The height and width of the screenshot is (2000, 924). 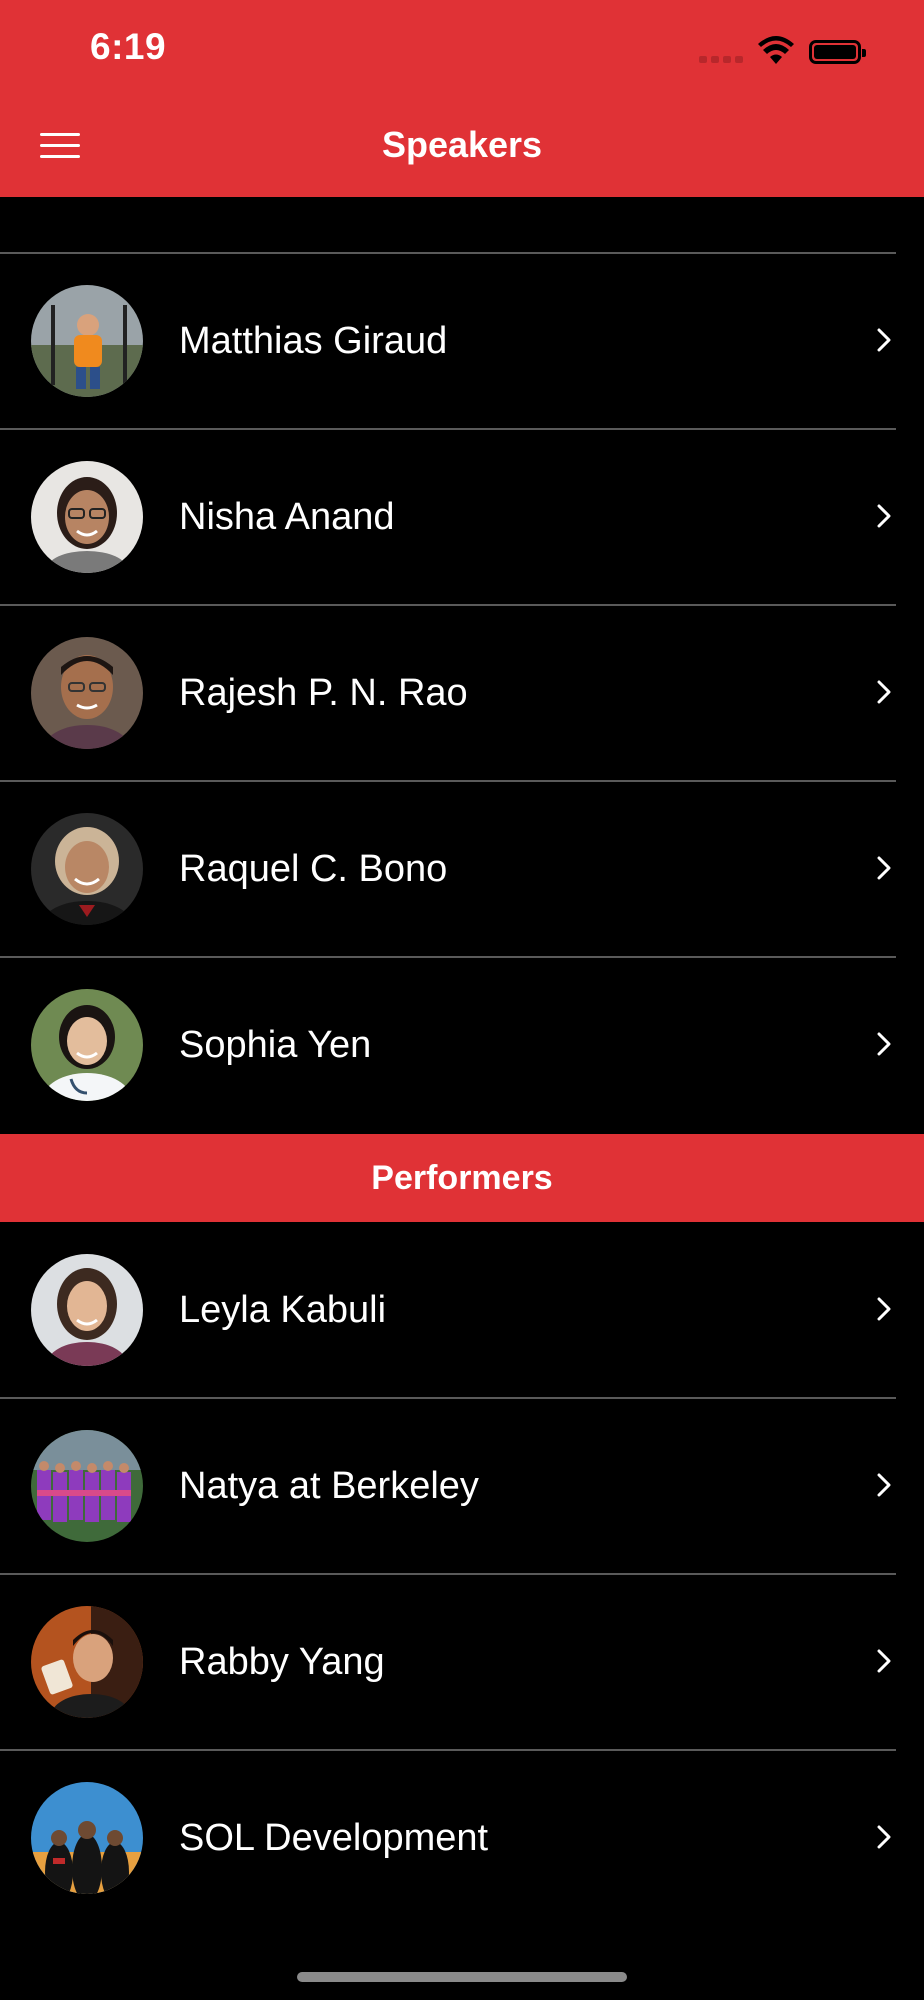 I want to click on list-item-speaker: Sophia Yen, so click(x=462, y=1045).